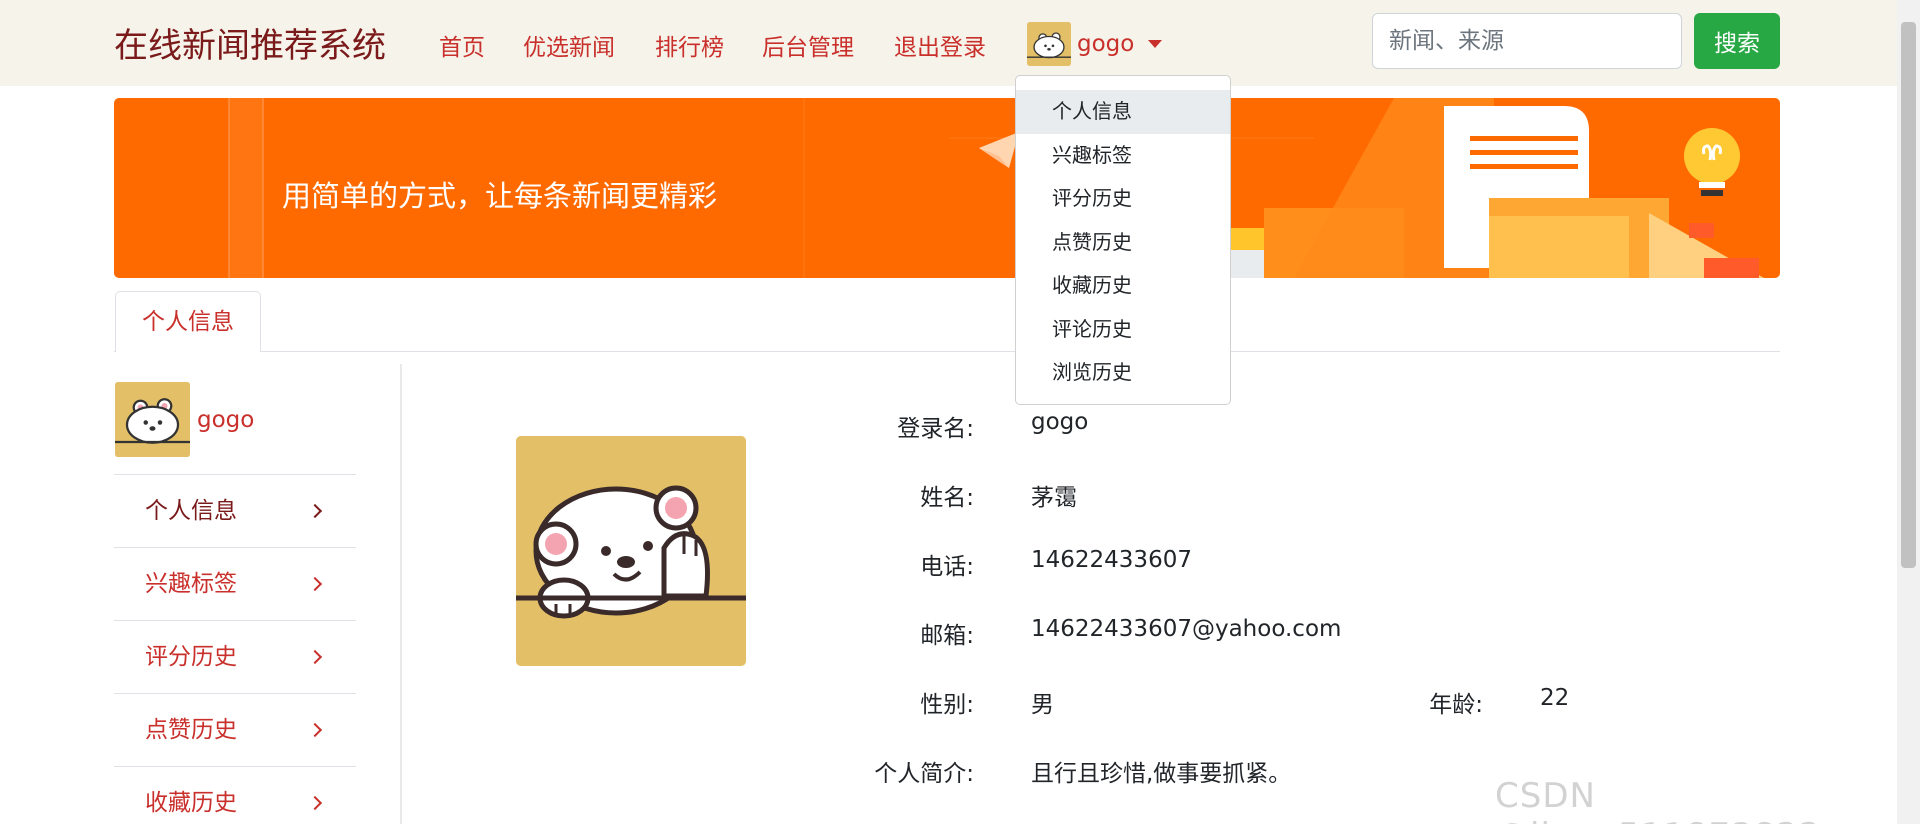 Image resolution: width=1920 pixels, height=824 pixels. Describe the element at coordinates (1042, 705) in the screenshot. I see `gender-value: 男` at that location.